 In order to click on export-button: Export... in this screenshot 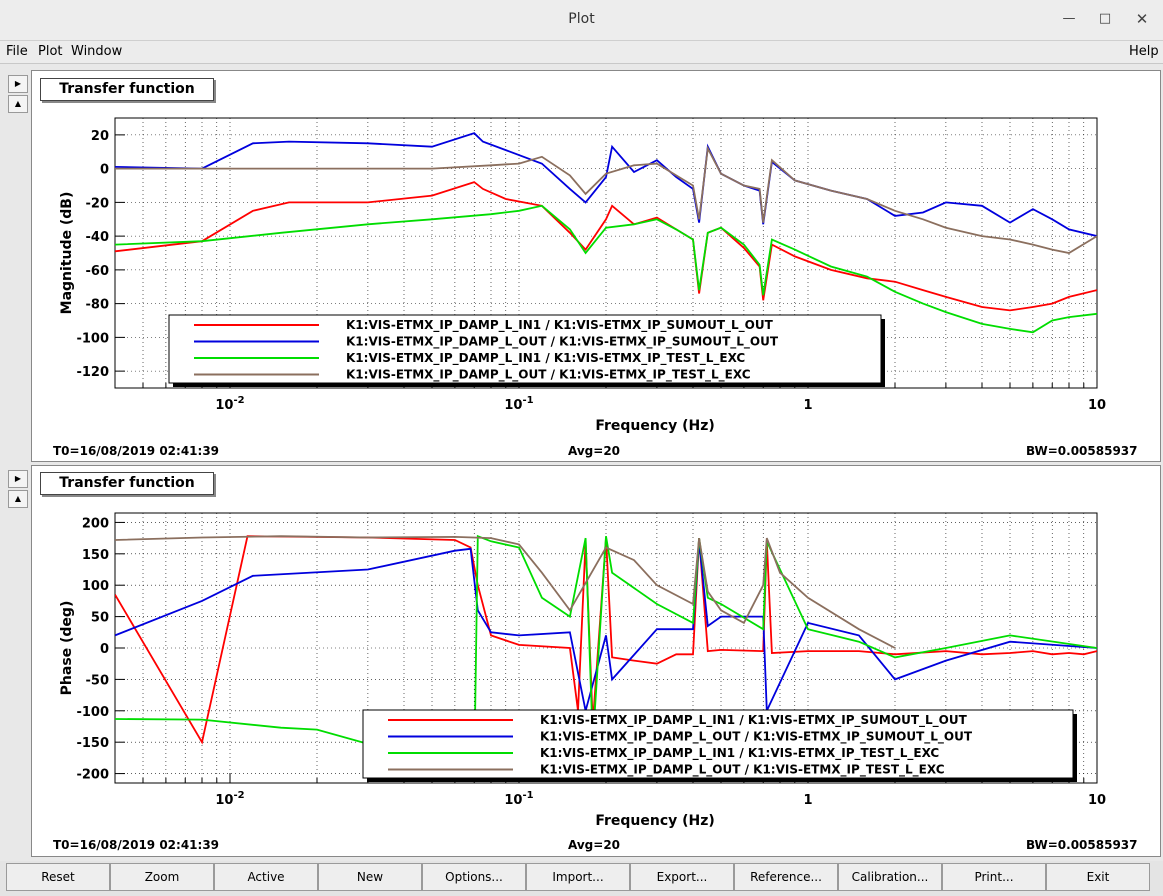, I will do `click(682, 877)`.